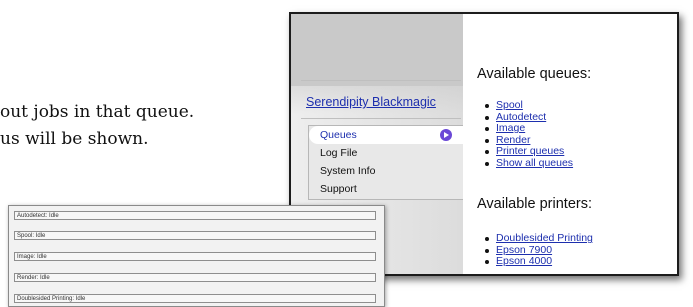 Image resolution: width=693 pixels, height=307 pixels. I want to click on sidebar-item-log-file: Log File, so click(386, 153).